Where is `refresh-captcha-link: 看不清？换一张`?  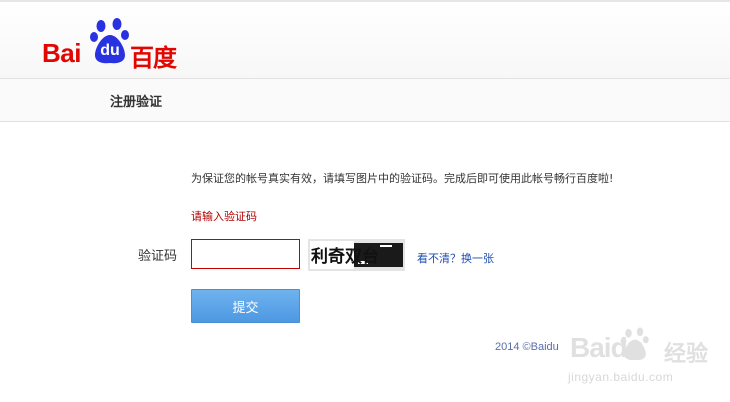
refresh-captcha-link: 看不清？换一张 is located at coordinates (455, 258).